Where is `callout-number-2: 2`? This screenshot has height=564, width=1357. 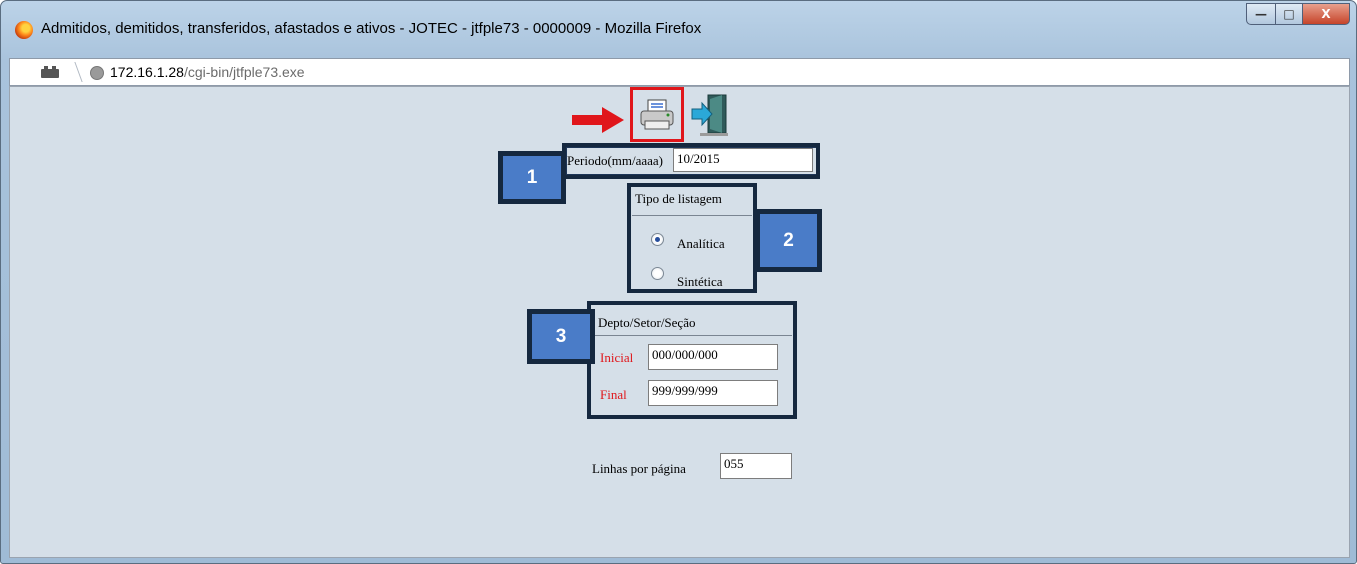 callout-number-2: 2 is located at coordinates (788, 240).